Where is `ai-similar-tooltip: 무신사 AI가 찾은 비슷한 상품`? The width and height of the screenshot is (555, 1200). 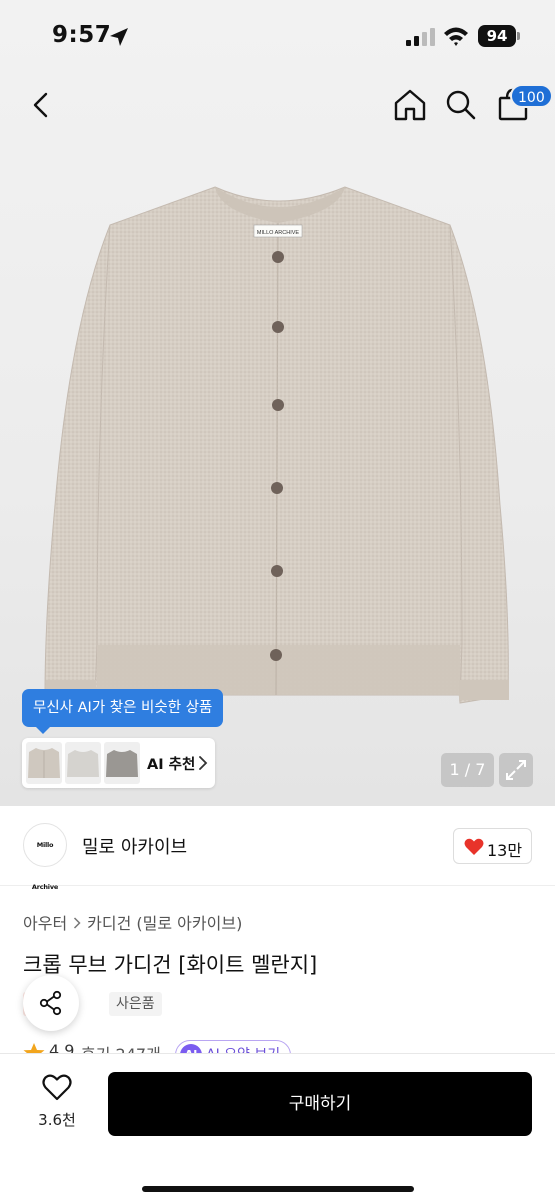
ai-similar-tooltip: 무신사 AI가 찾은 비슷한 상품 is located at coordinates (123, 711).